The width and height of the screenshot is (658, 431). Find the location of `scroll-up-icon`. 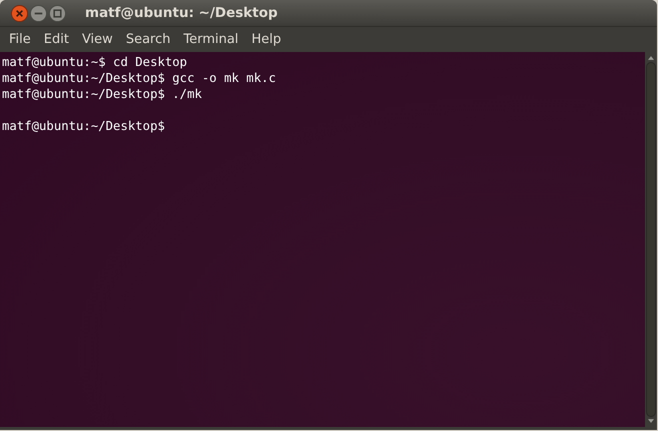

scroll-up-icon is located at coordinates (651, 58).